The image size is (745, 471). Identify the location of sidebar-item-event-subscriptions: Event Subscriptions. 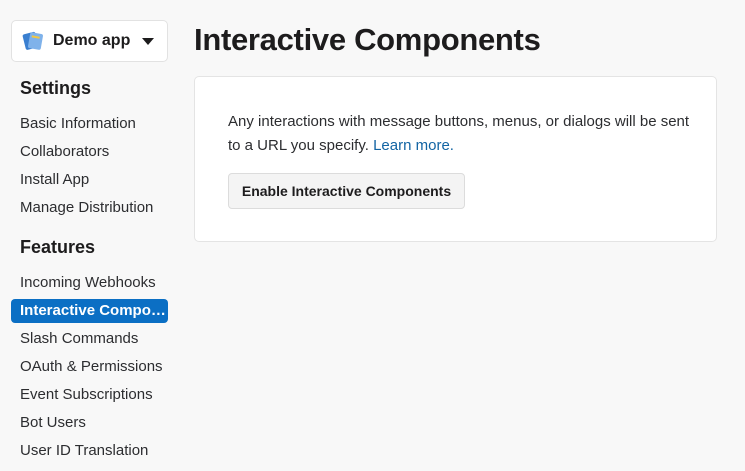
(89, 395).